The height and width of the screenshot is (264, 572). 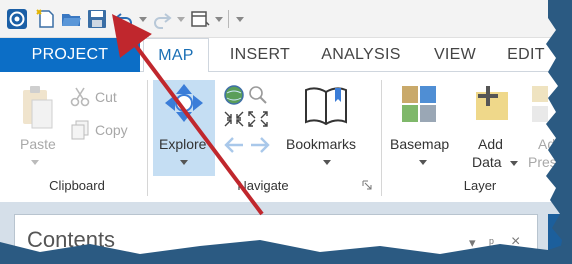 I want to click on add-data-label-line1: Add, so click(x=490, y=144).